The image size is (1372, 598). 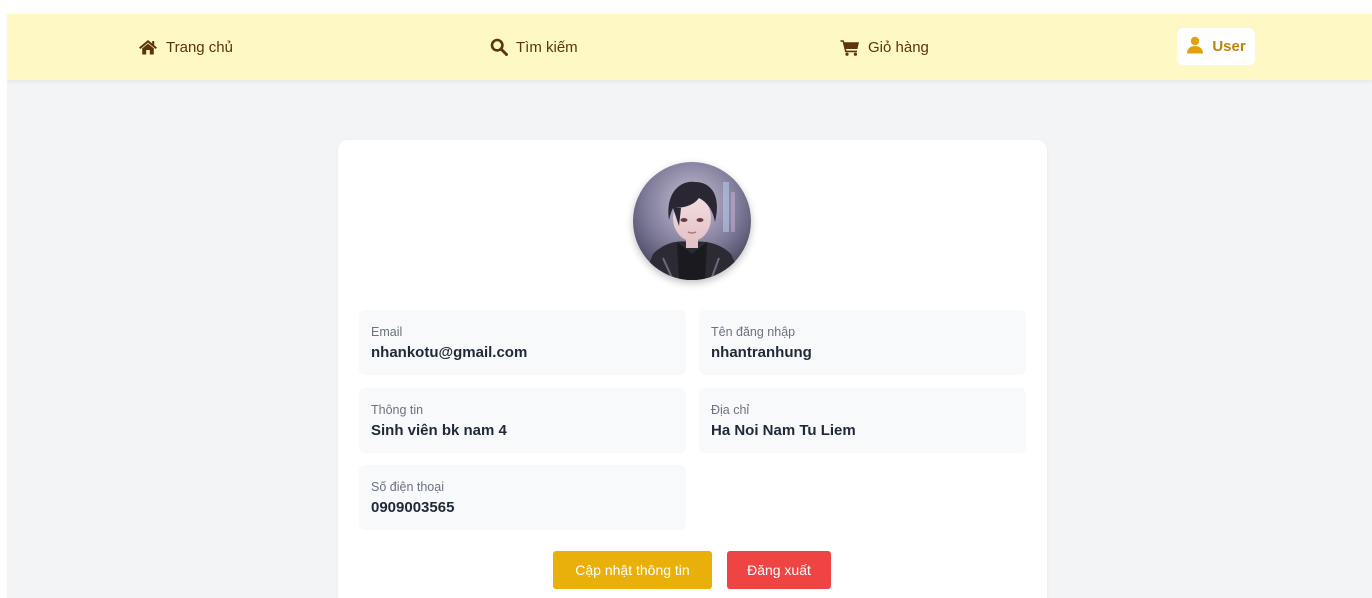 I want to click on info-label: Thông tin, so click(x=397, y=410).